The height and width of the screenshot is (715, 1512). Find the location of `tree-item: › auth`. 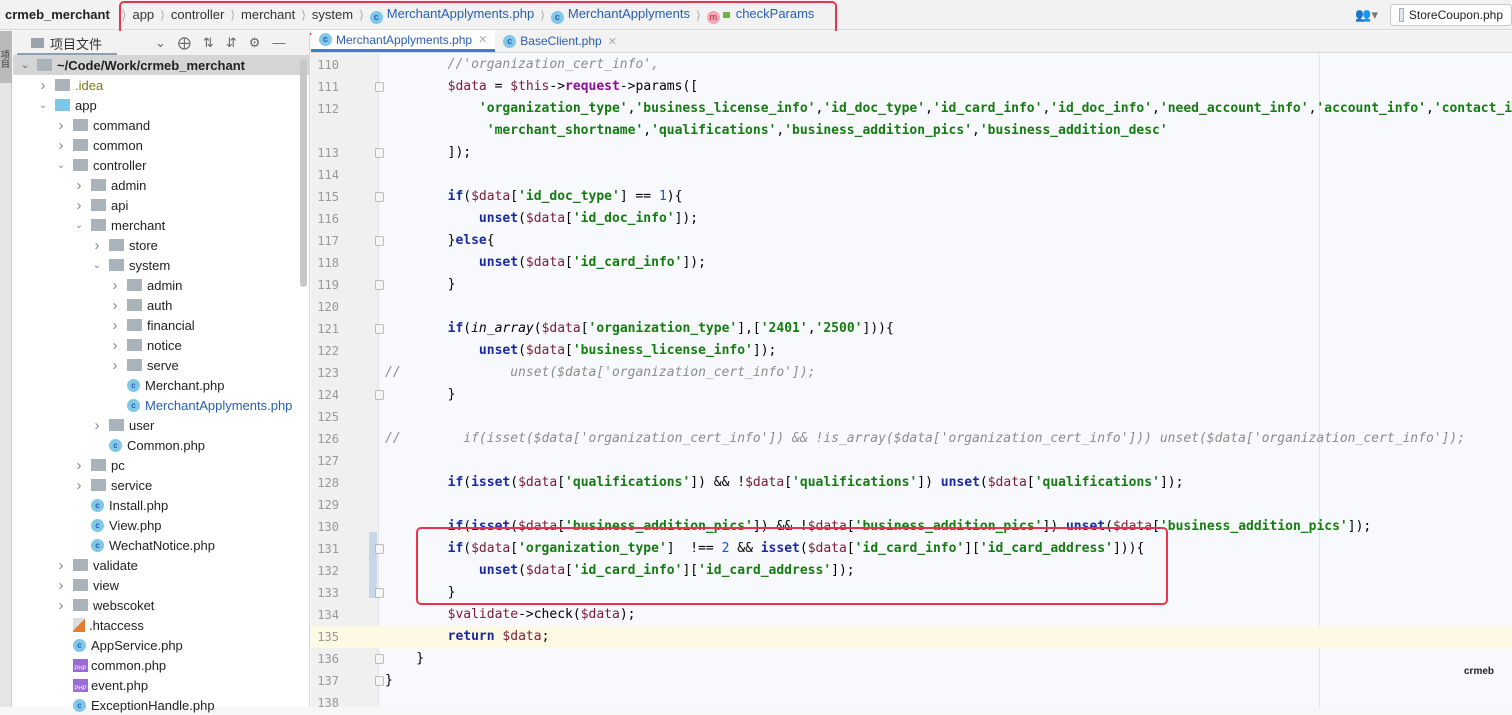

tree-item: › auth is located at coordinates (161, 305).